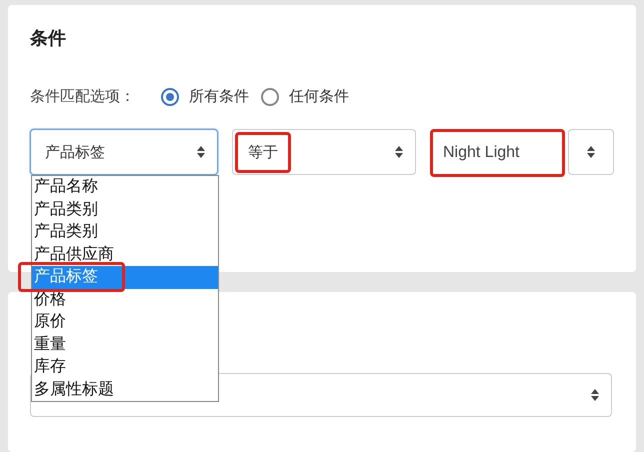 This screenshot has width=644, height=452. What do you see at coordinates (48, 38) in the screenshot?
I see `card-title: 条件` at bounding box center [48, 38].